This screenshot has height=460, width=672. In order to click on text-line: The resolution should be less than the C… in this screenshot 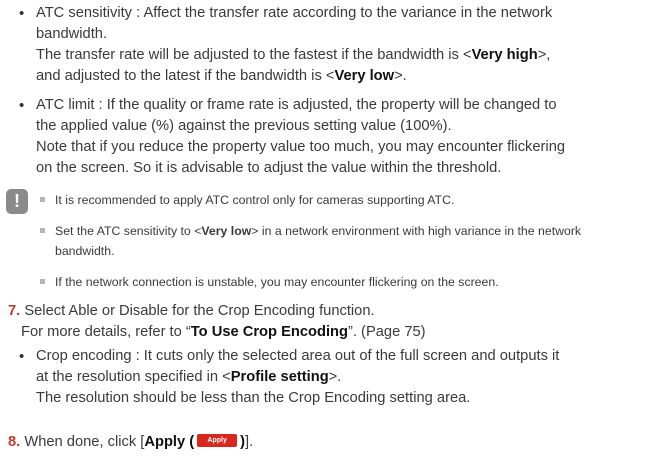, I will do `click(253, 398)`.